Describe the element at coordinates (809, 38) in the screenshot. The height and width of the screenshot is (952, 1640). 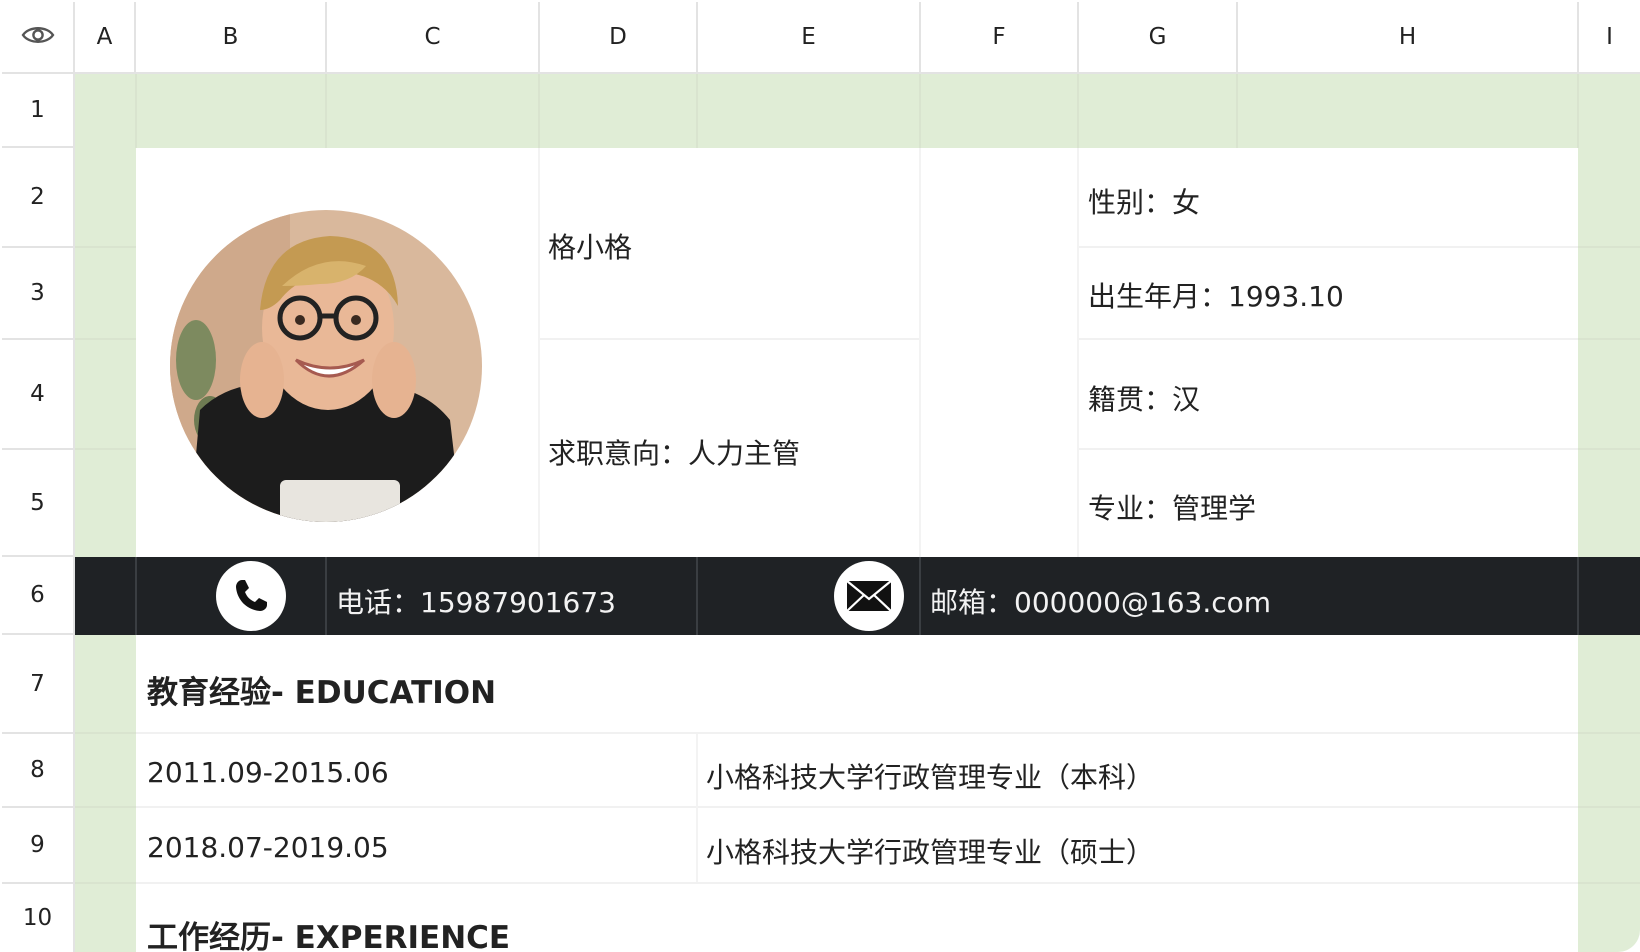
I see `column-header-e: E` at that location.